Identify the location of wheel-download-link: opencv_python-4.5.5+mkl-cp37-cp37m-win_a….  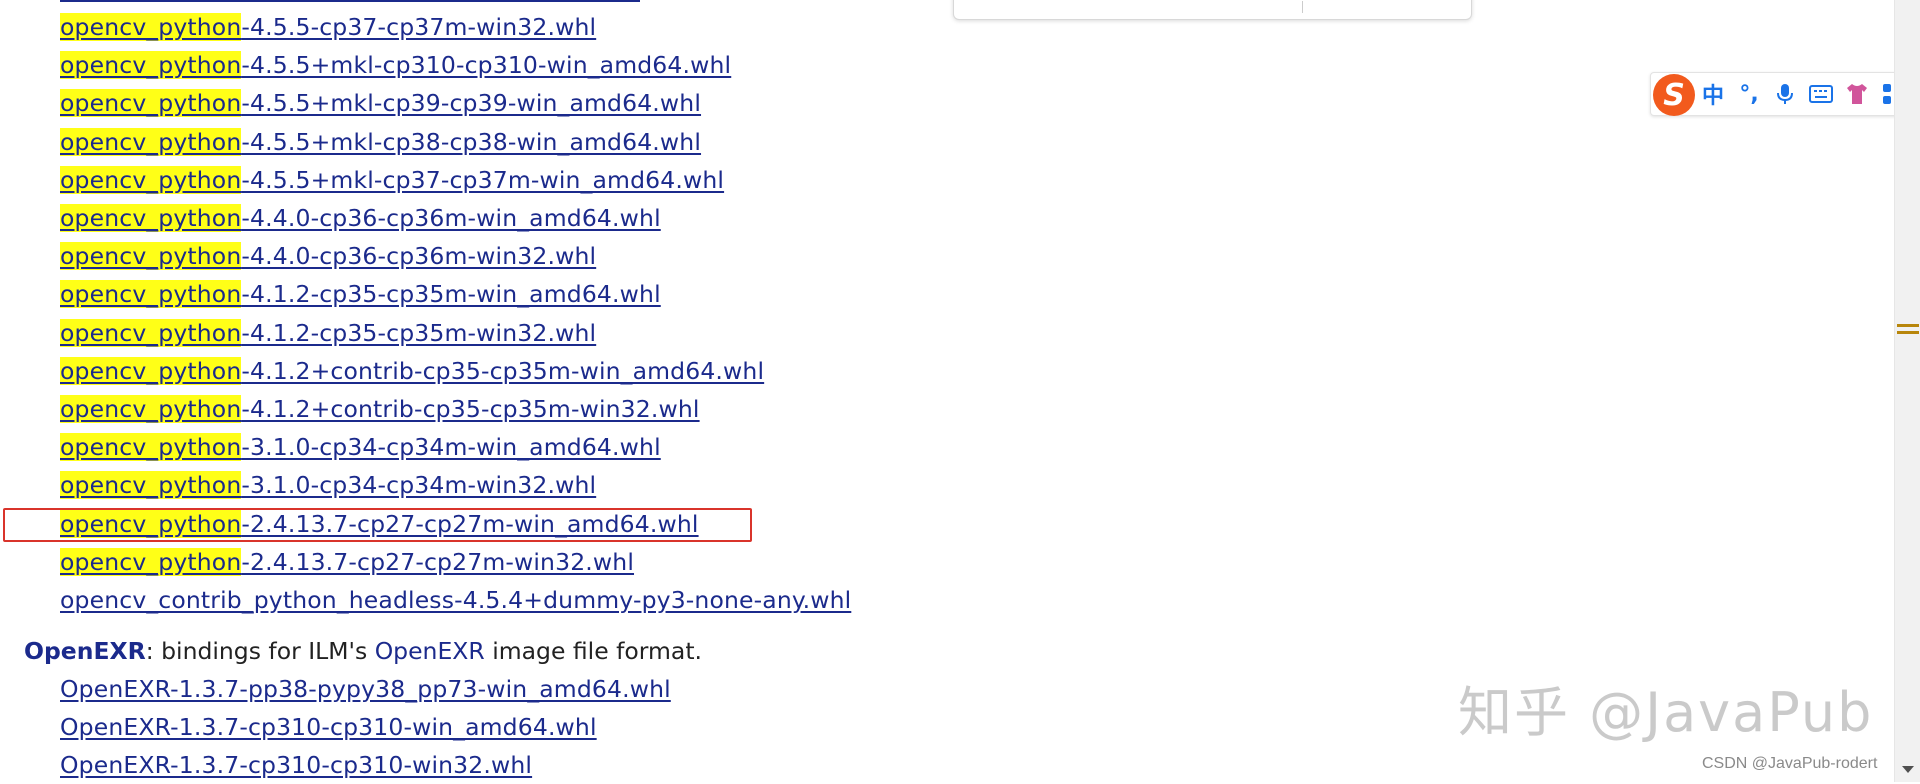
(392, 179).